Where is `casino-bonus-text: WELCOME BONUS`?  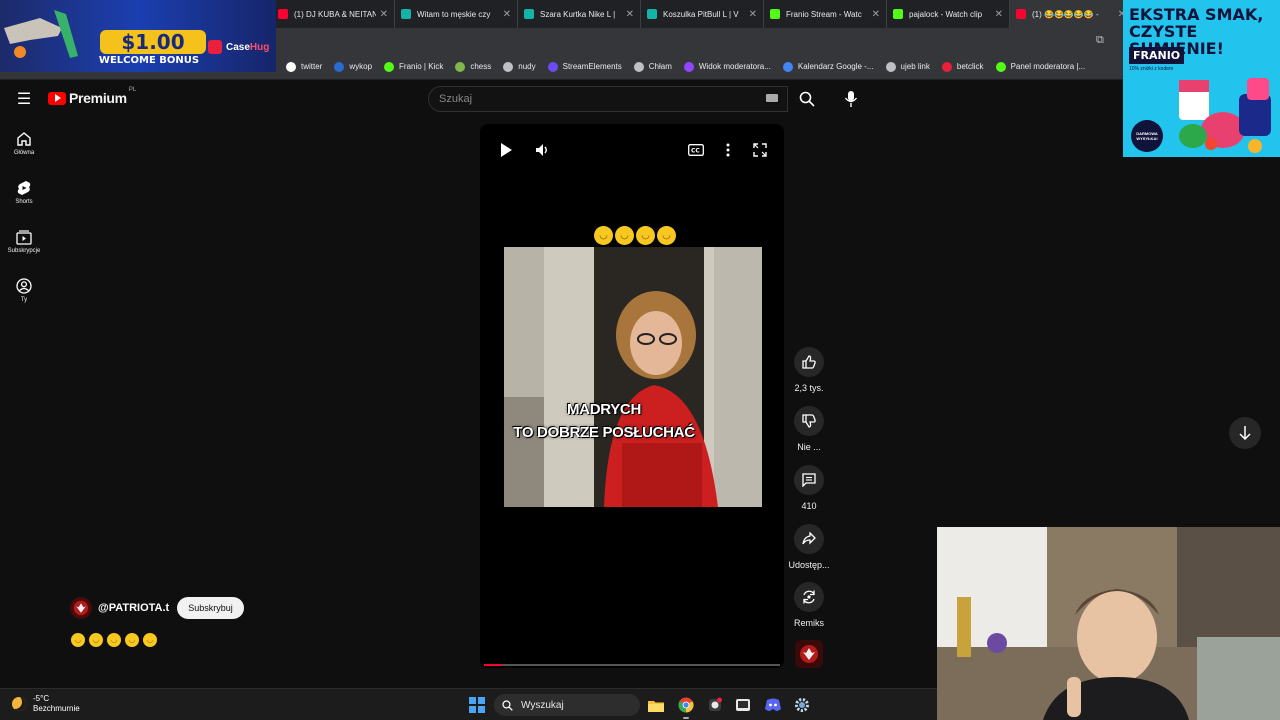 casino-bonus-text: WELCOME BONUS is located at coordinates (149, 60).